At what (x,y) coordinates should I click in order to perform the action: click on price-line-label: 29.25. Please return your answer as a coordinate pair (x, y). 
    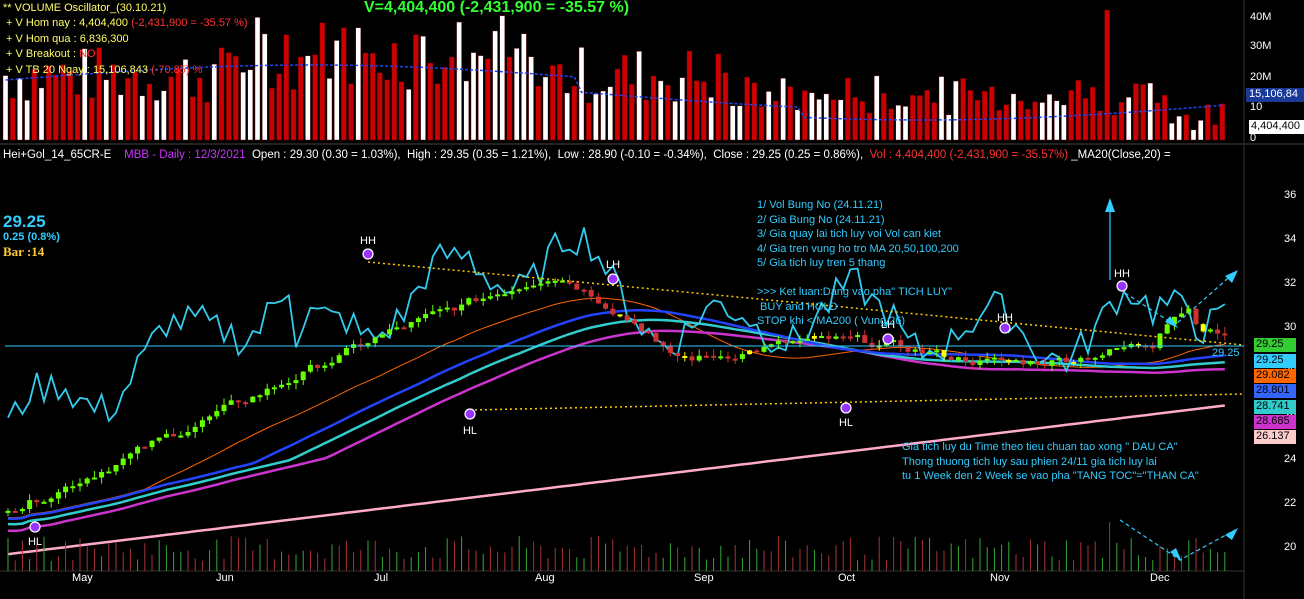
    Looking at the image, I should click on (1226, 353).